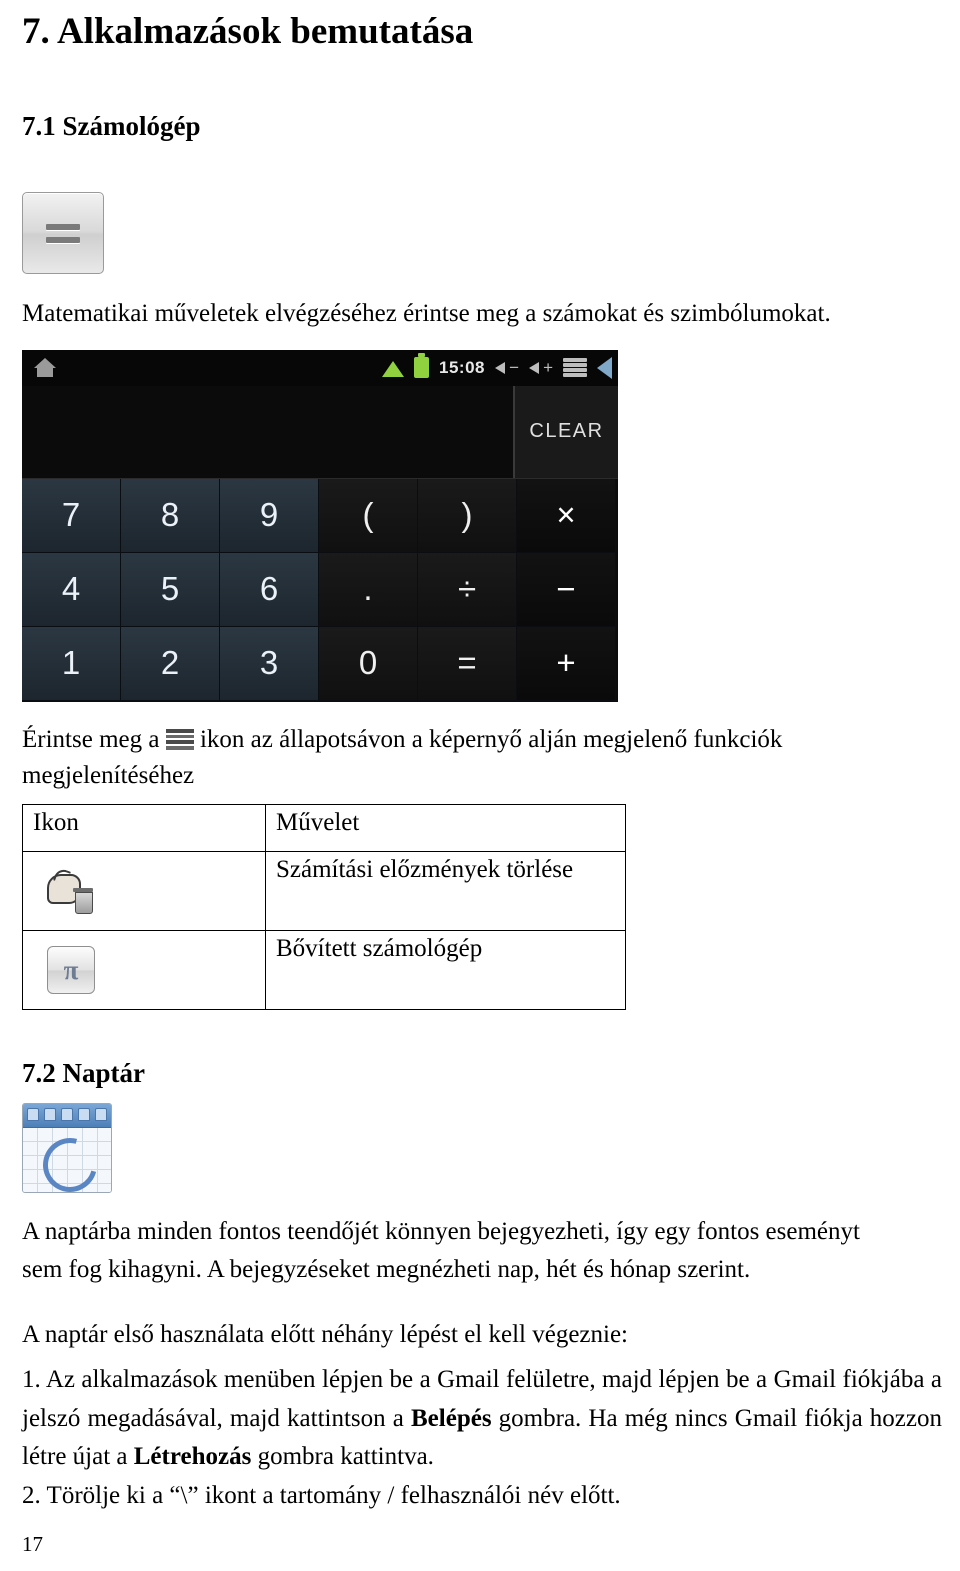 The image size is (960, 1571). Describe the element at coordinates (71, 663) in the screenshot. I see `key-1: 1` at that location.